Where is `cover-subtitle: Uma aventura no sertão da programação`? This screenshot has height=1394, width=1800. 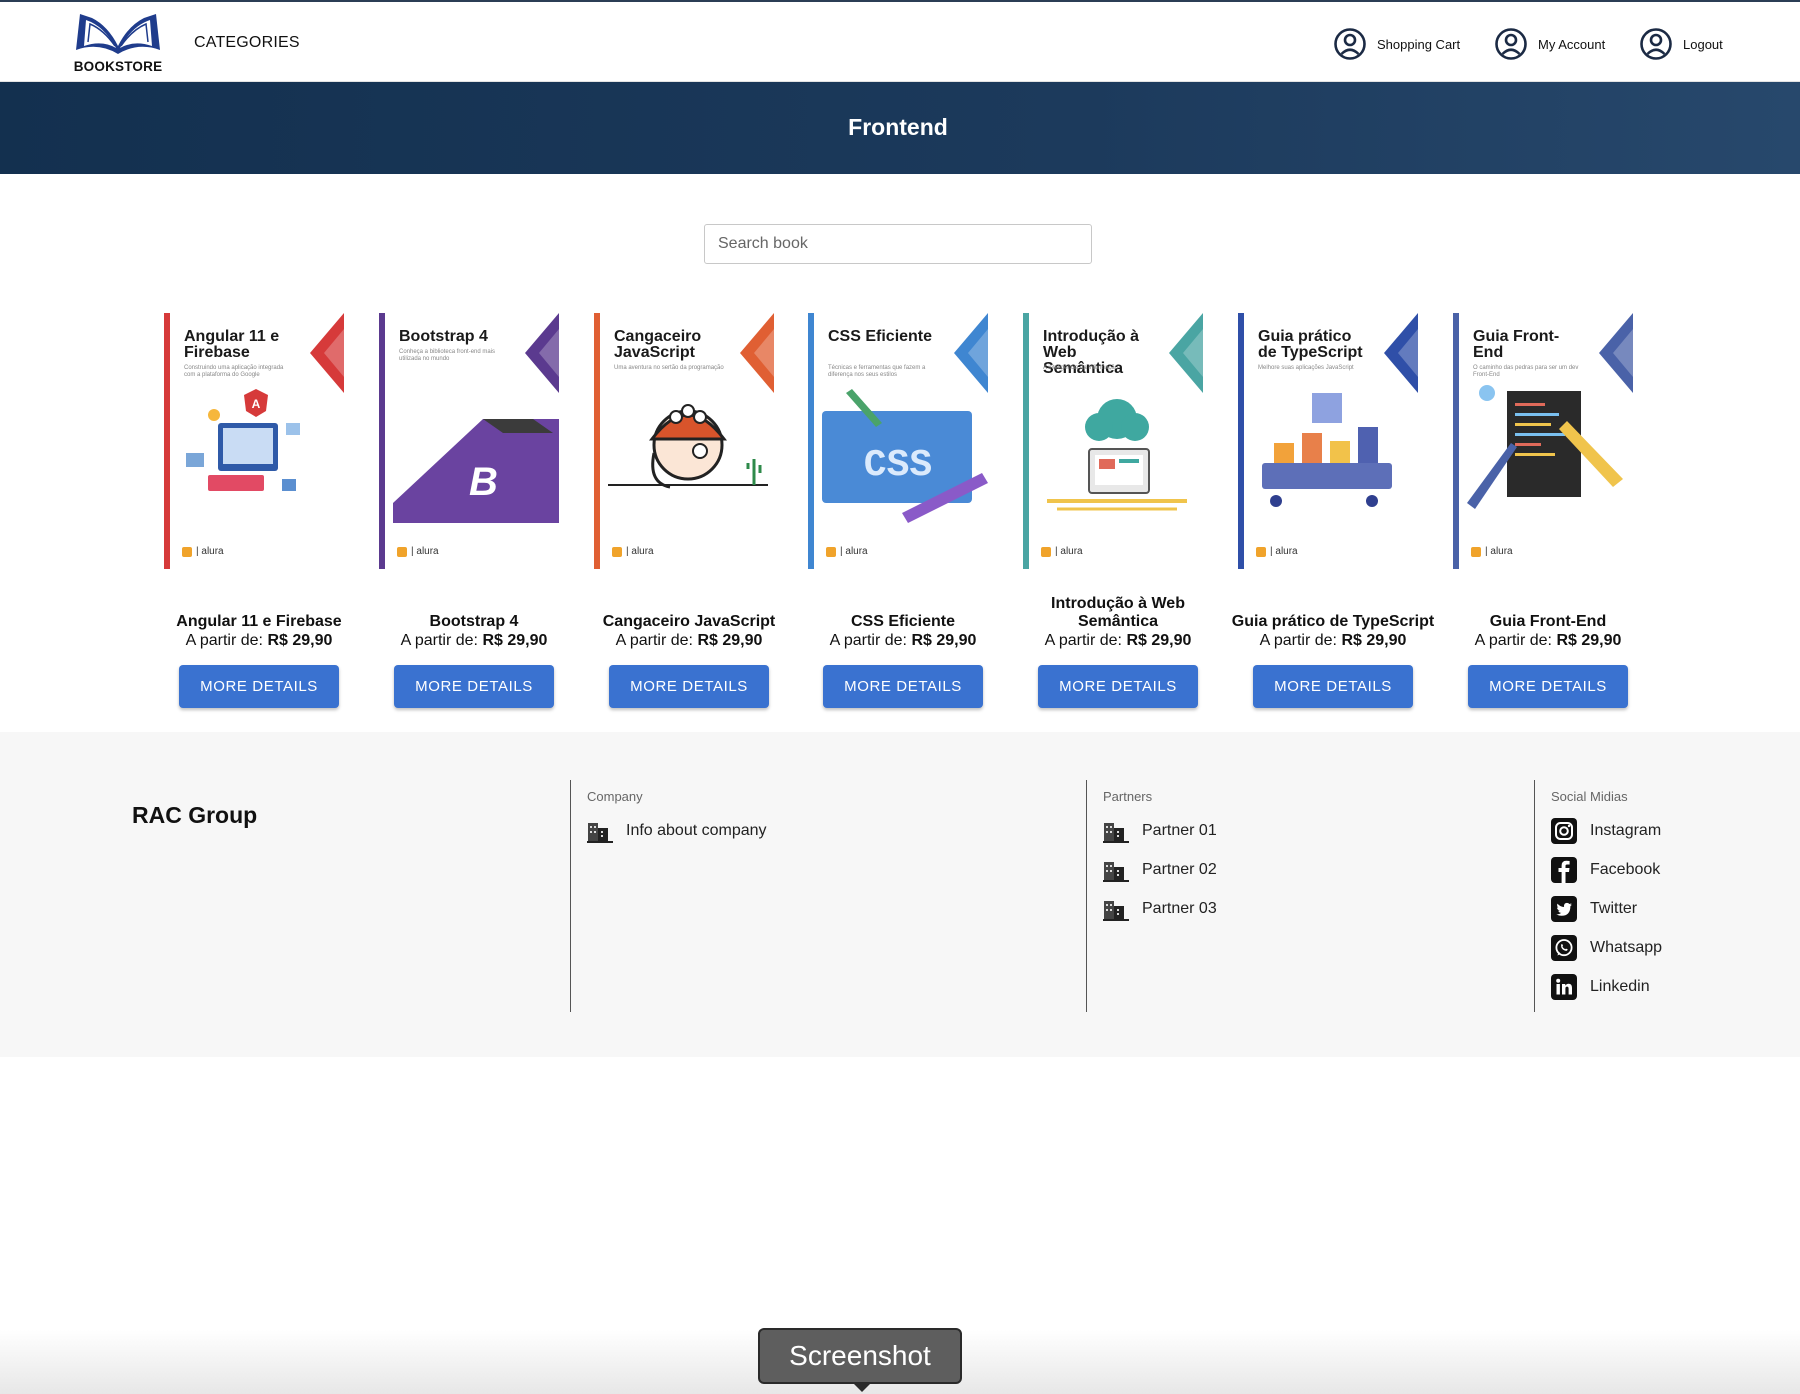 cover-subtitle: Uma aventura no sertão da programação is located at coordinates (669, 368).